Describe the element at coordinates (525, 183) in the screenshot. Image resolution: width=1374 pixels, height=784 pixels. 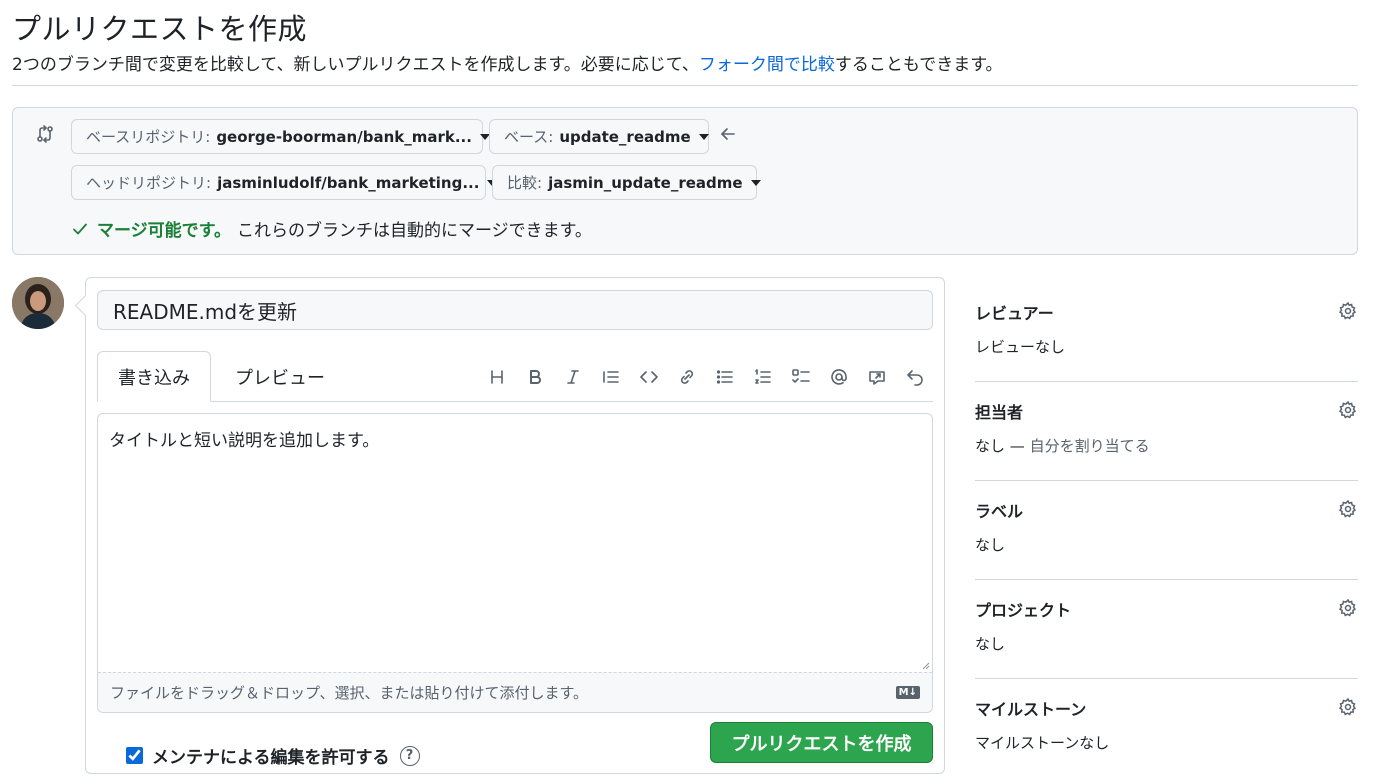
I see `compare-branch-label: 比較:` at that location.